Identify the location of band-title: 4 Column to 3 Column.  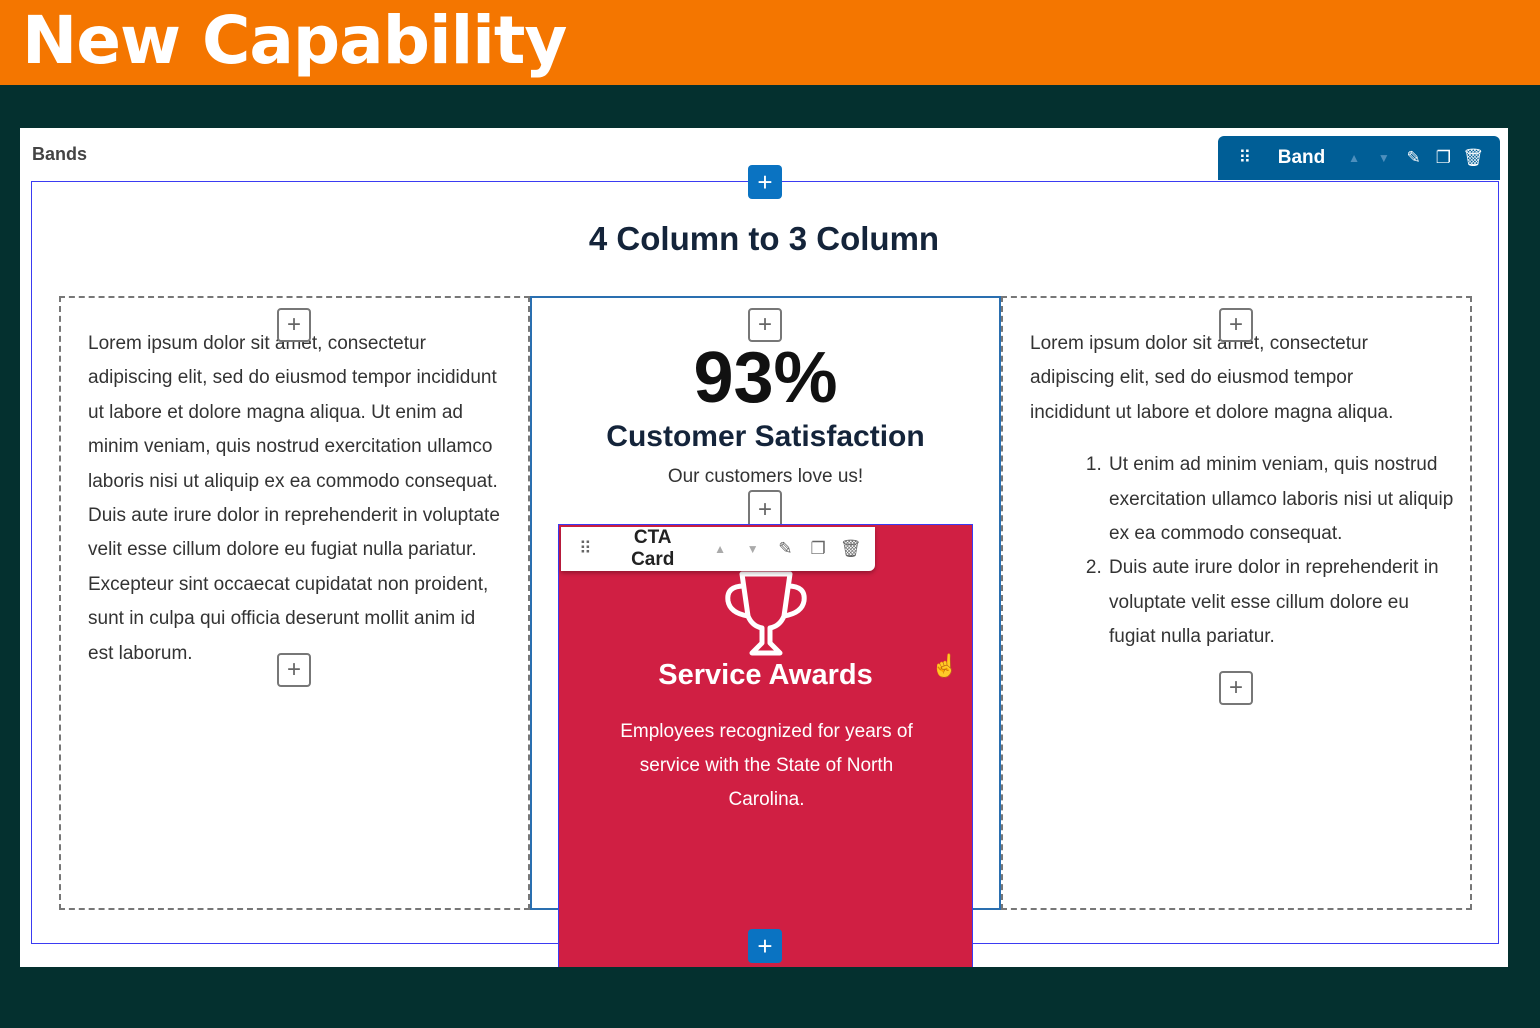
(764, 238).